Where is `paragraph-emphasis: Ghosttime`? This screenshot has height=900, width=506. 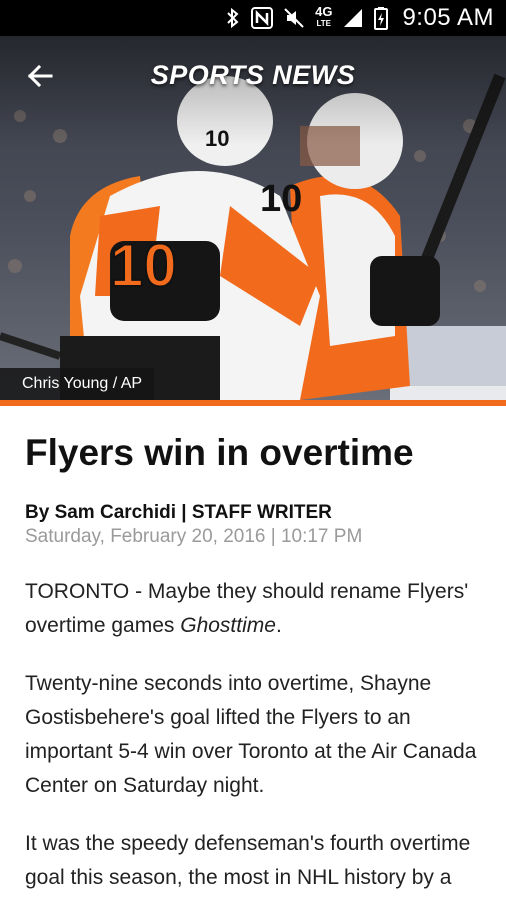
paragraph-emphasis: Ghosttime is located at coordinates (228, 625).